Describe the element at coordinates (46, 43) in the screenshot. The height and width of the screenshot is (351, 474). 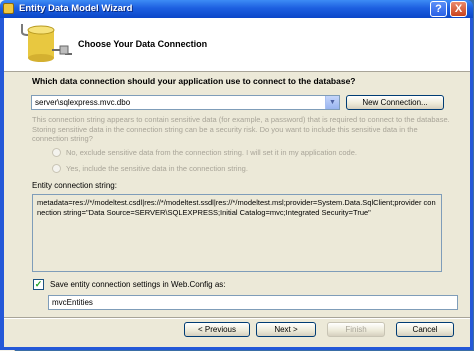
I see `database-connection-icon` at that location.